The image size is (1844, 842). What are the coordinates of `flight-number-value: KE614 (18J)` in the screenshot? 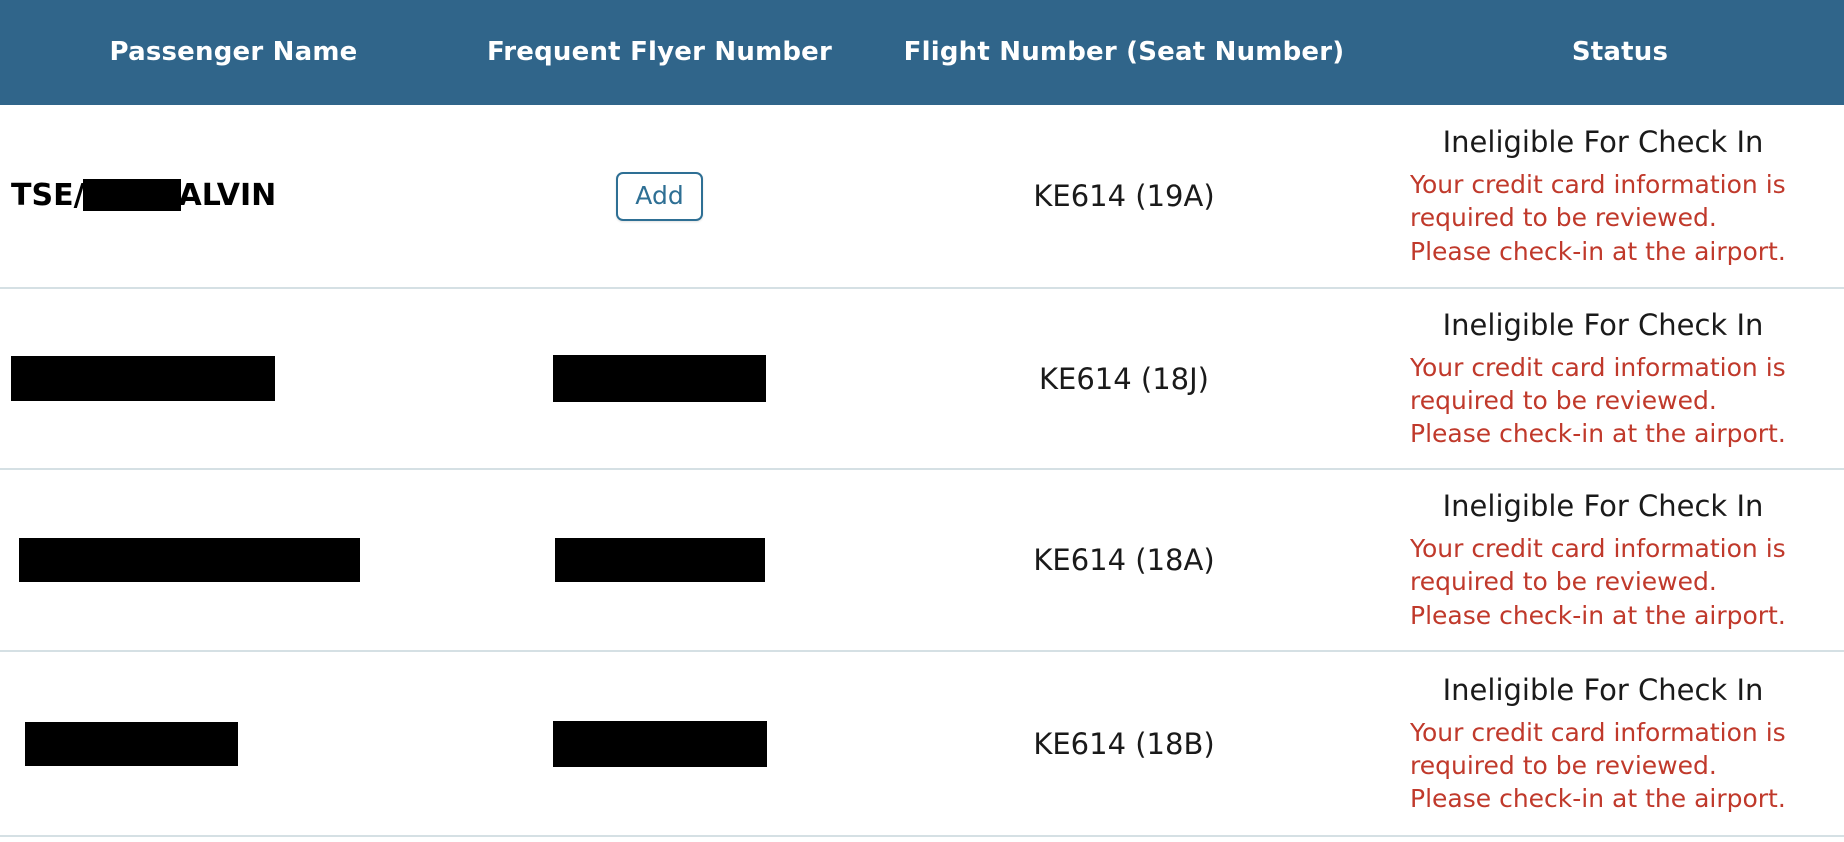 It's located at (1124, 378).